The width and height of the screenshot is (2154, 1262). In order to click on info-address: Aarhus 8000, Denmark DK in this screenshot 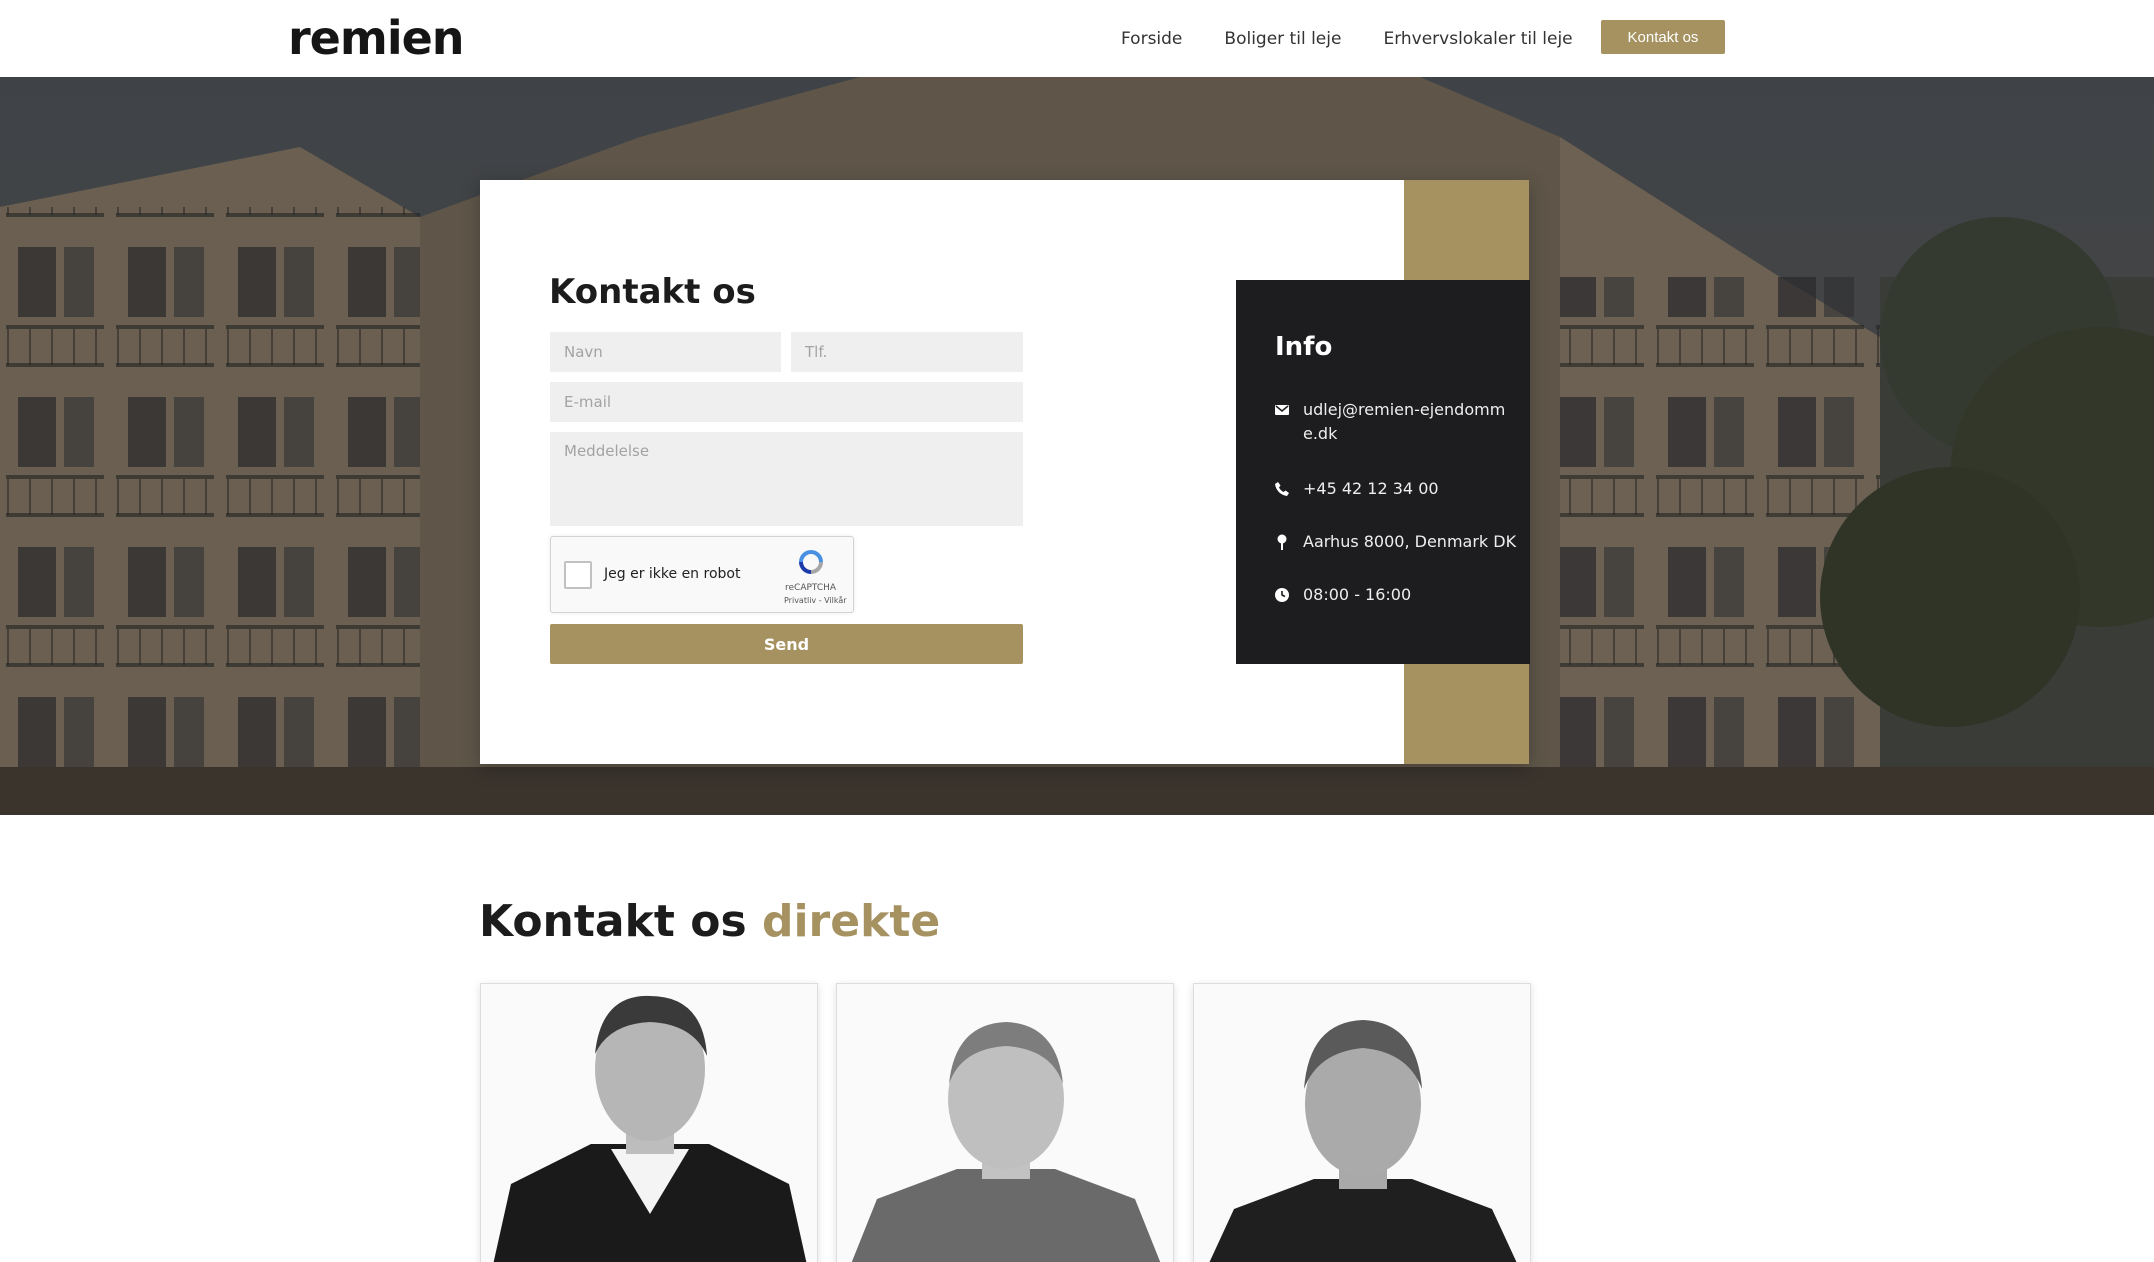, I will do `click(1410, 541)`.